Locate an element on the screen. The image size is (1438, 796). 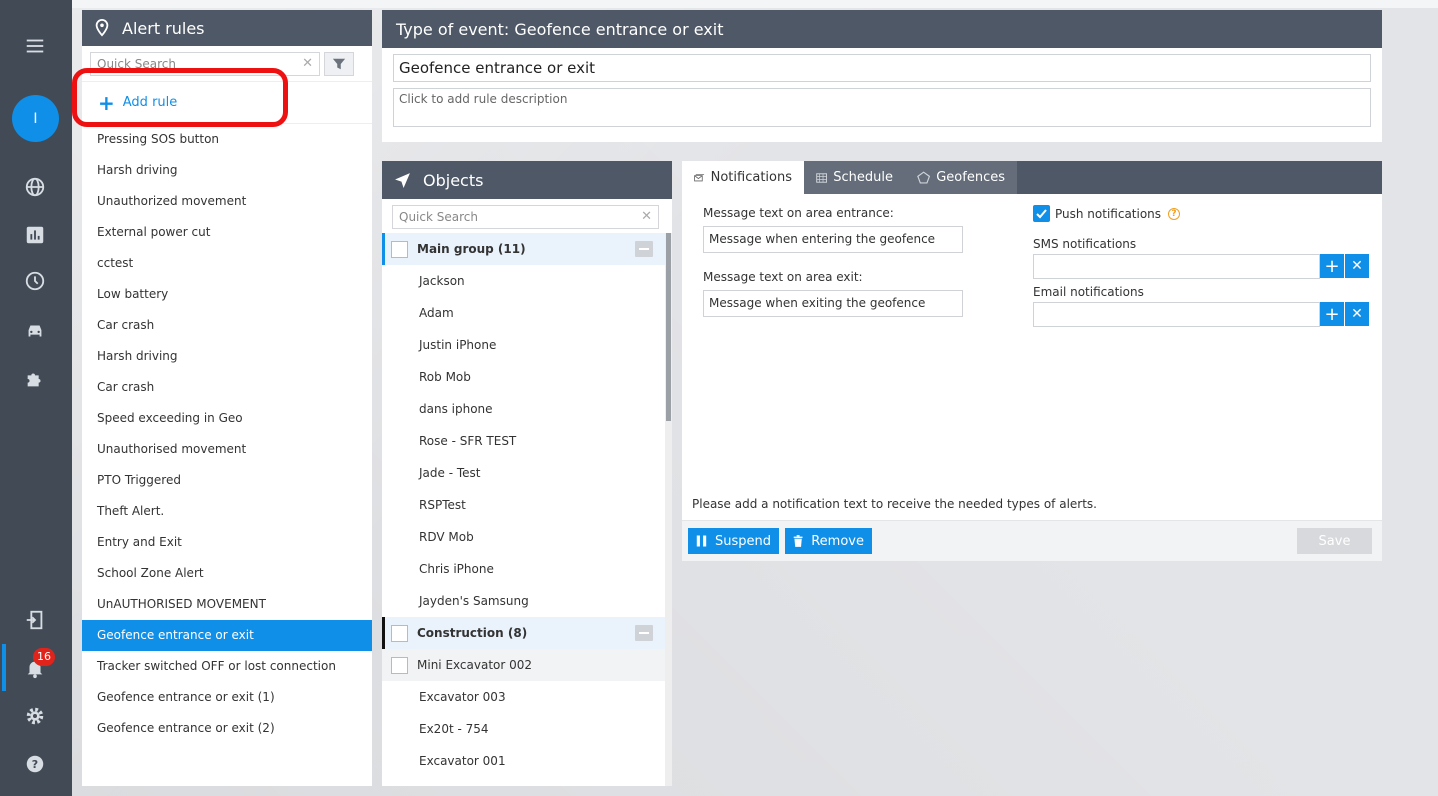
object-group-header: Construction (8) is located at coordinates (523, 633).